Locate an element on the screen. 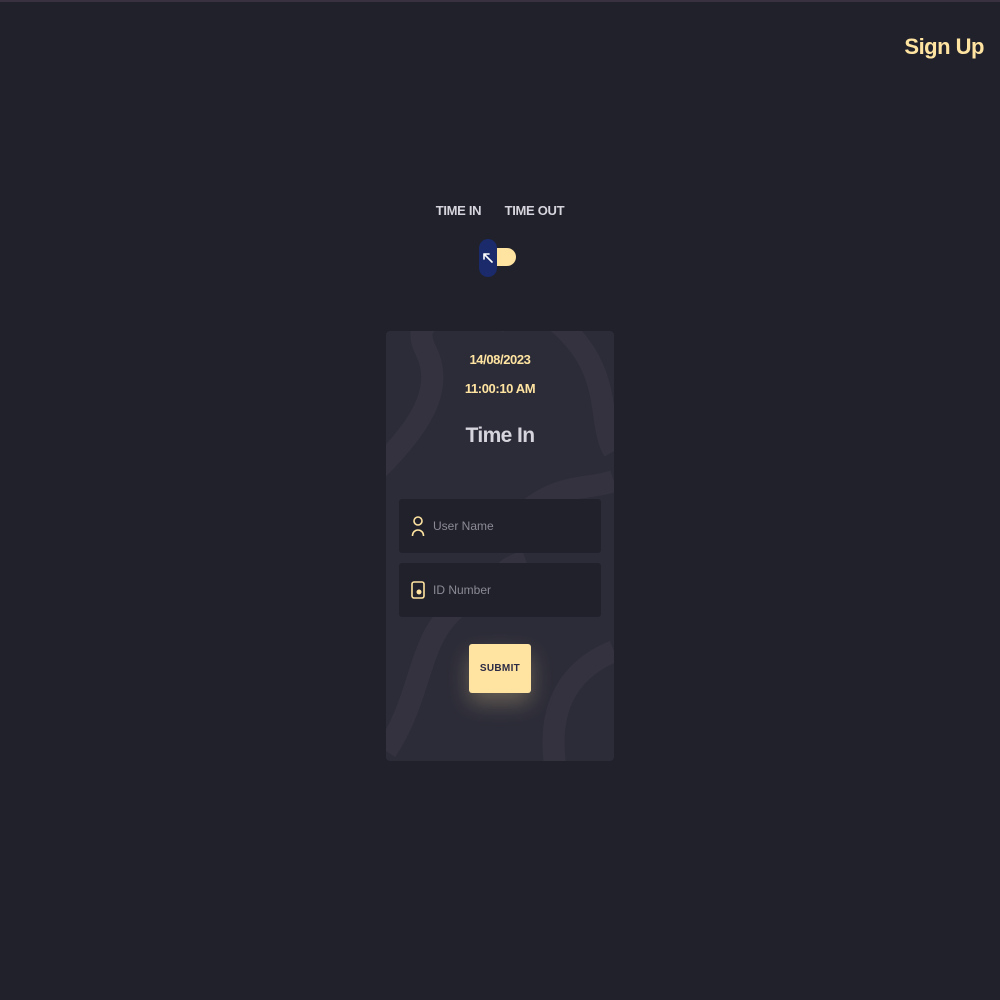 The height and width of the screenshot is (1000, 1000). card-title: Time In is located at coordinates (500, 435).